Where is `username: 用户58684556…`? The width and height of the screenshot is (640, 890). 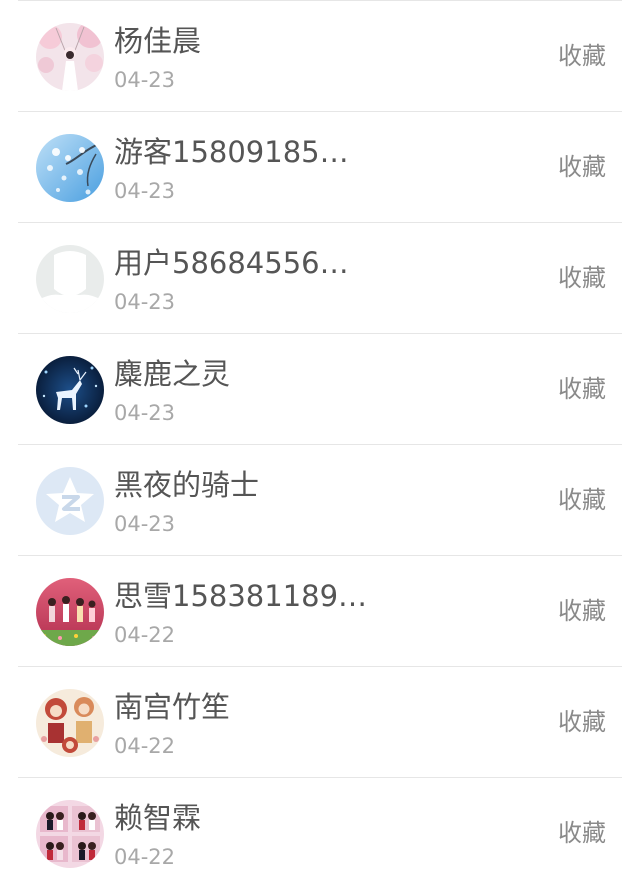
username: 用户58684556… is located at coordinates (231, 263).